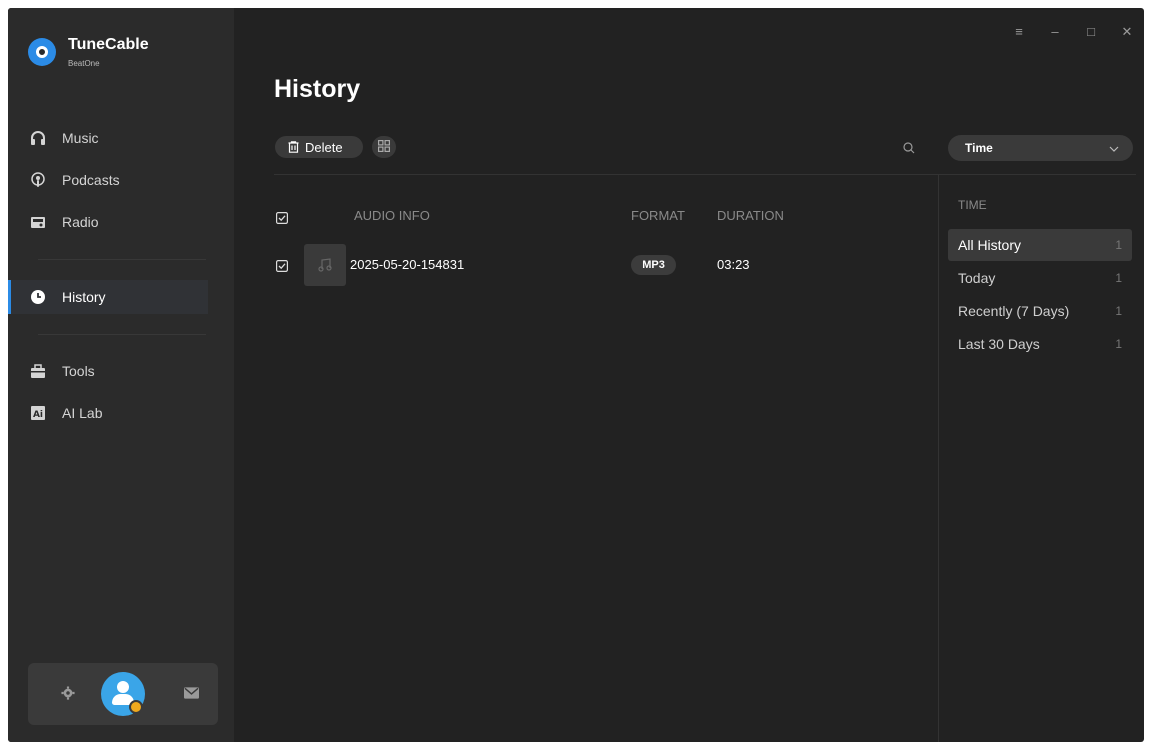 This screenshot has width=1152, height=742. Describe the element at coordinates (108, 222) in the screenshot. I see `sidebar-item-radio: Radio` at that location.